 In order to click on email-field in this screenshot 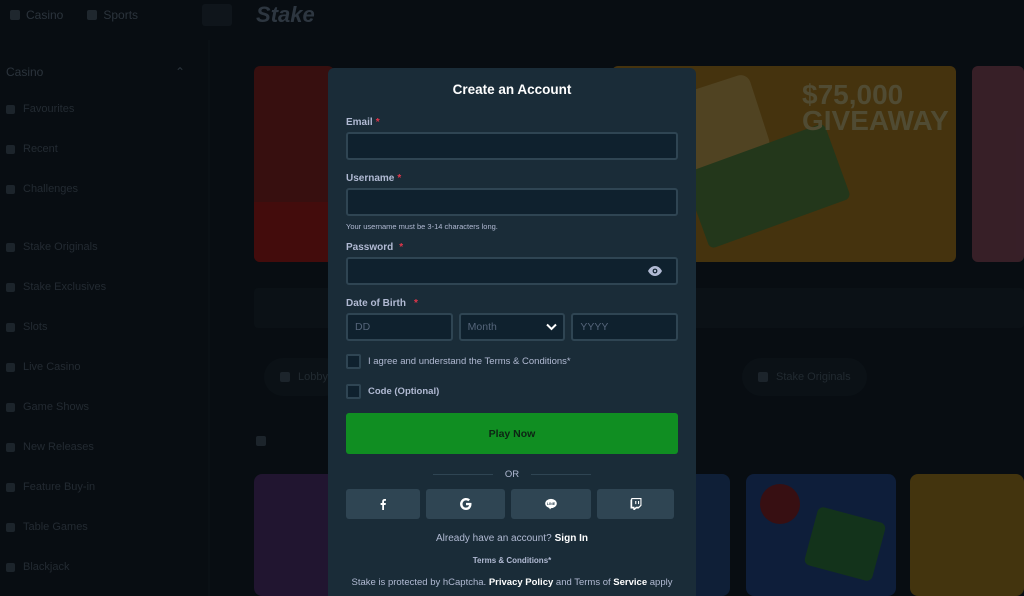, I will do `click(512, 146)`.